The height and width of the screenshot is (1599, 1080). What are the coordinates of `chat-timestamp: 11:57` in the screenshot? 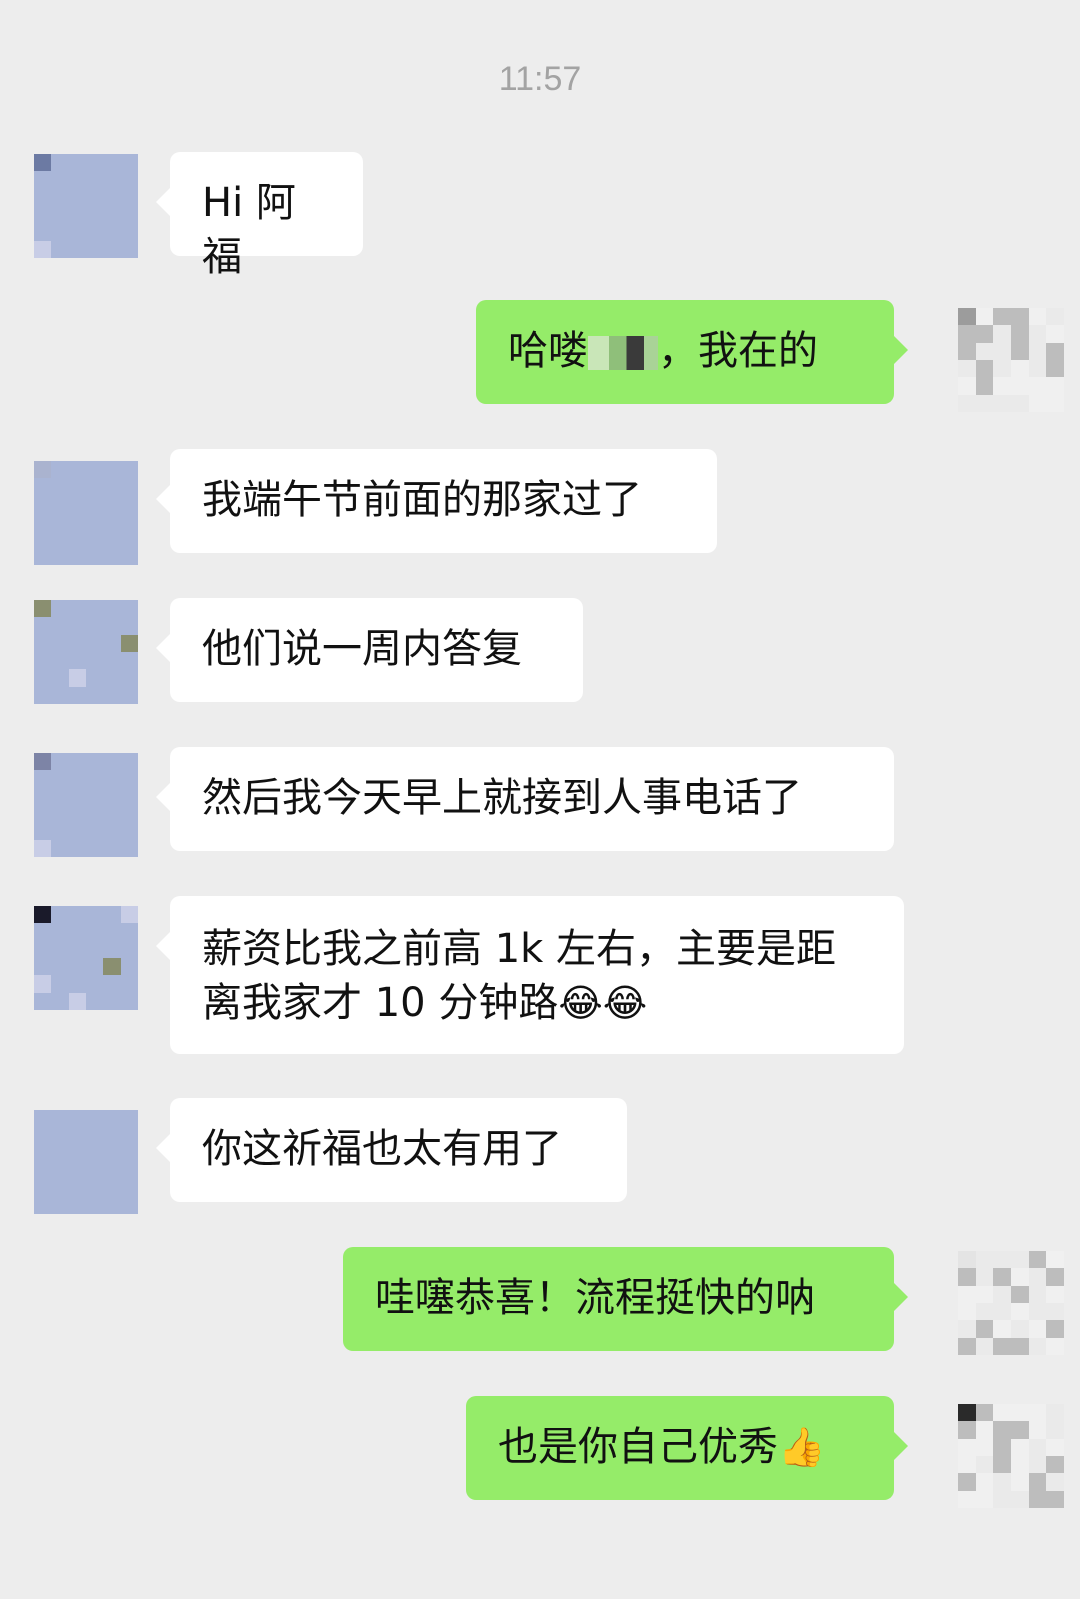 It's located at (540, 79).